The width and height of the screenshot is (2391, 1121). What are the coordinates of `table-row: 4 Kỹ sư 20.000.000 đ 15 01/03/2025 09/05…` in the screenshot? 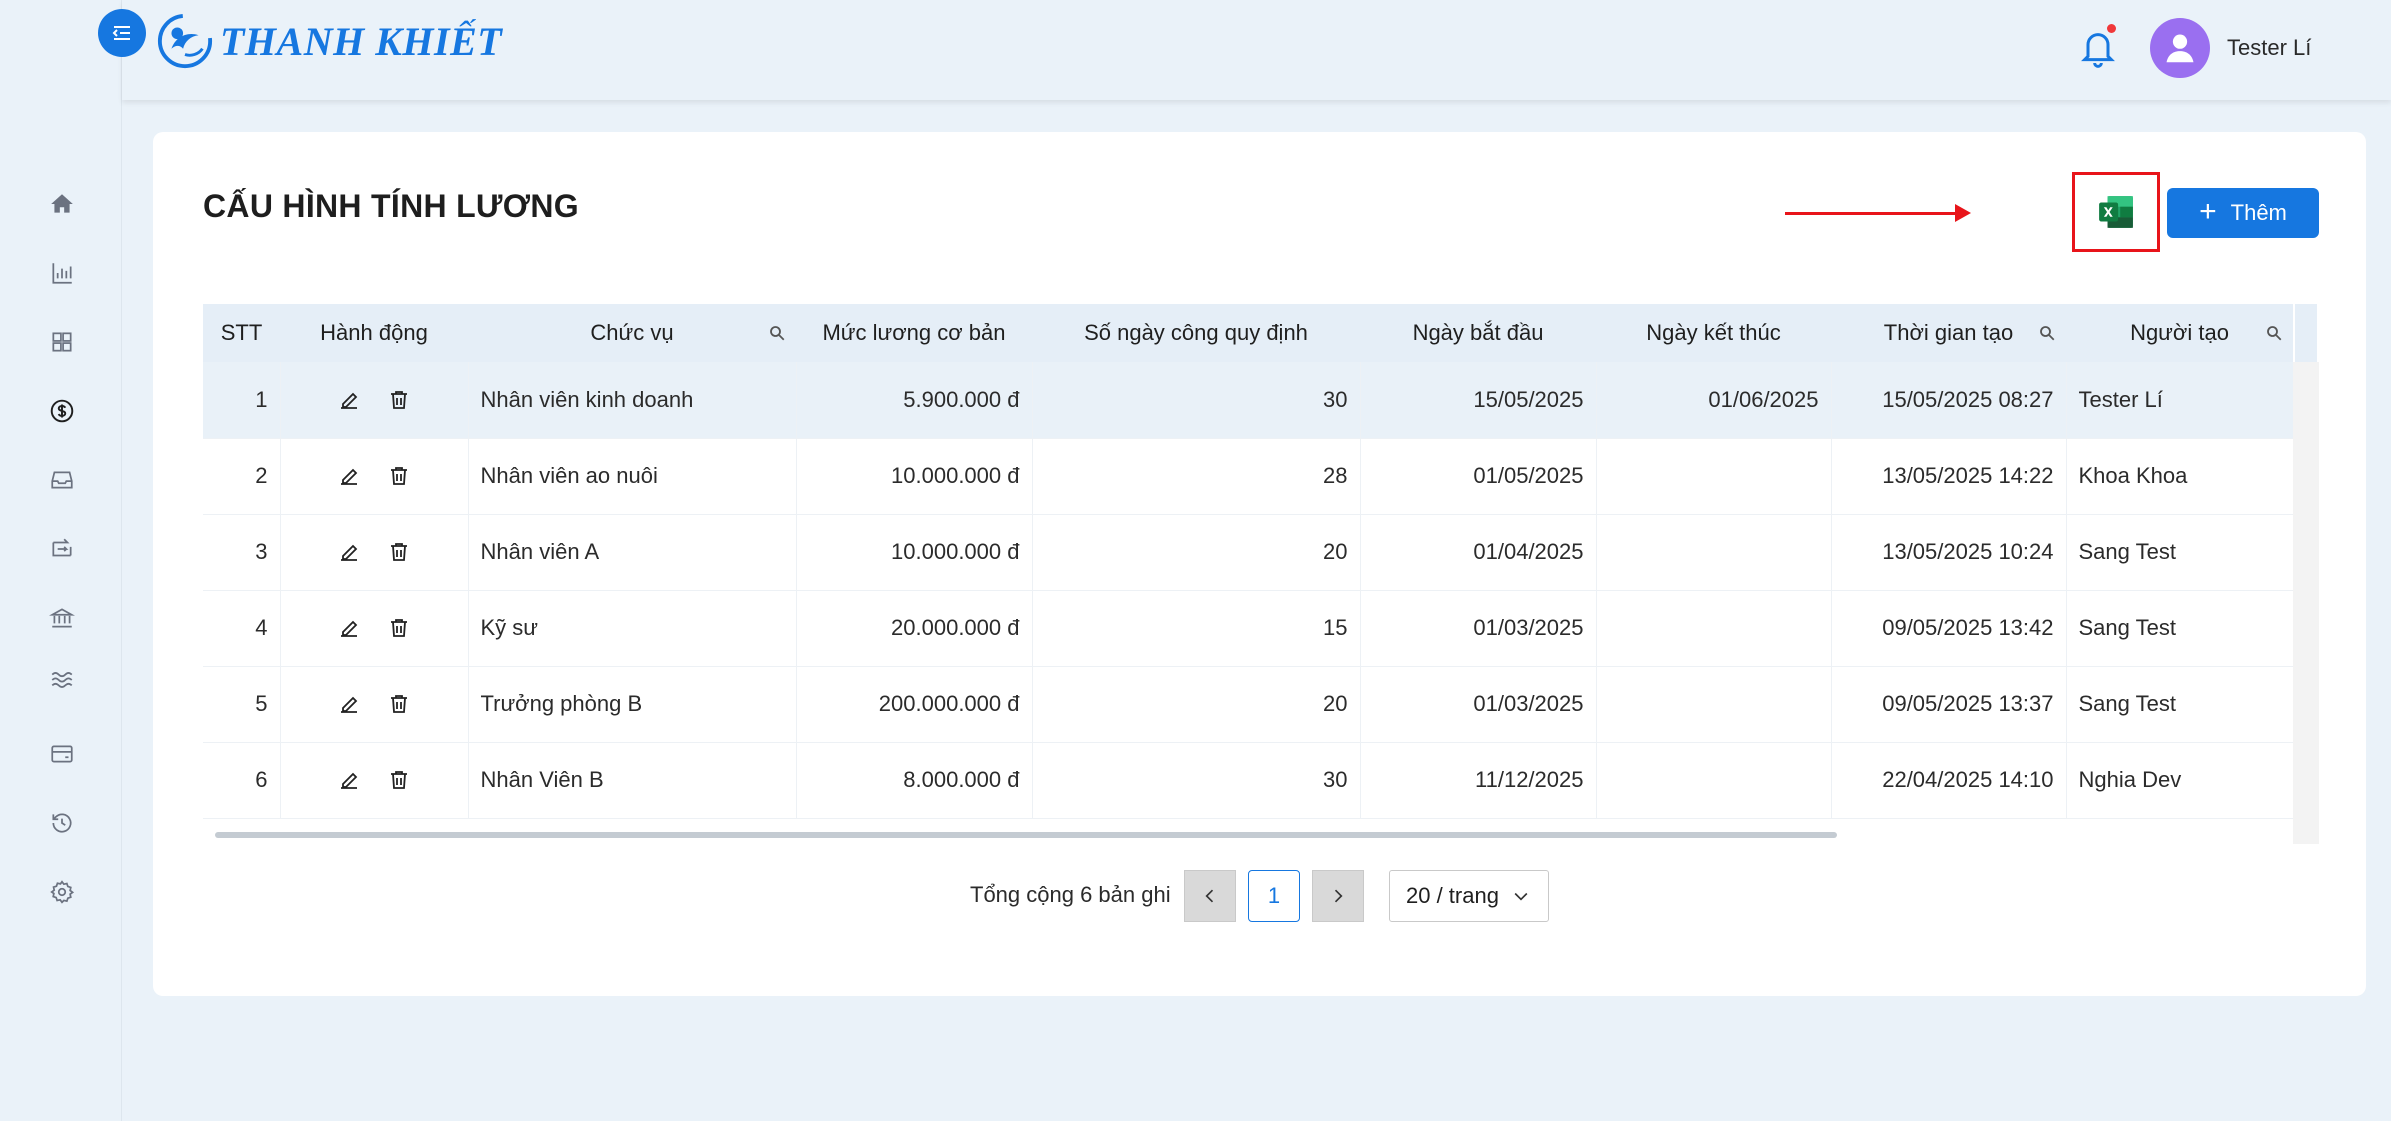 It's located at (1248, 628).